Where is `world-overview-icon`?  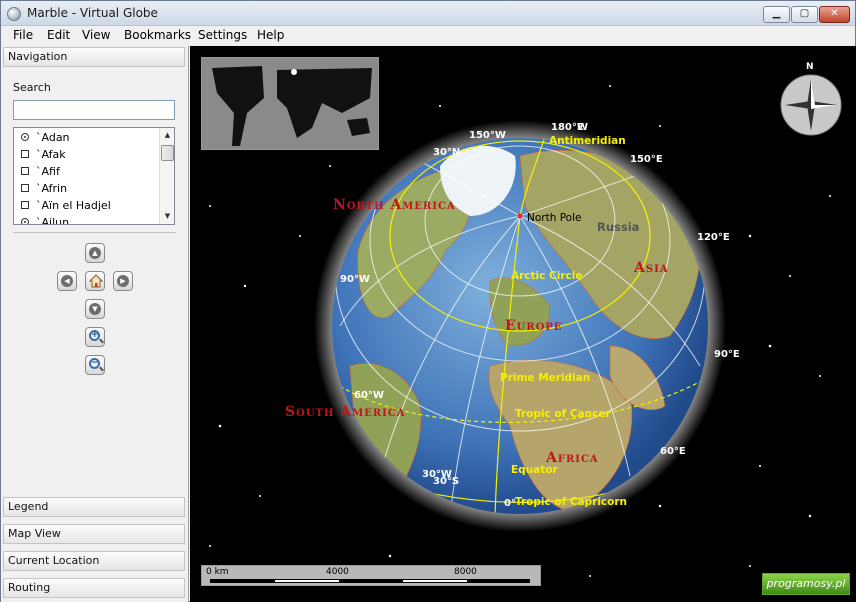 world-overview-icon is located at coordinates (290, 103).